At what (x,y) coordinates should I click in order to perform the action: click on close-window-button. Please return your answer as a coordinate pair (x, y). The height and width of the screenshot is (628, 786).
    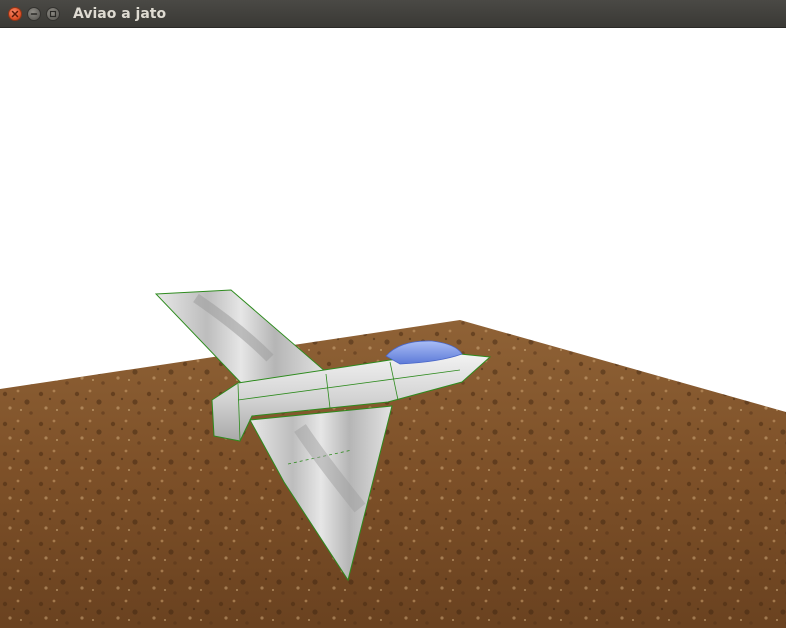
    Looking at the image, I should click on (15, 14).